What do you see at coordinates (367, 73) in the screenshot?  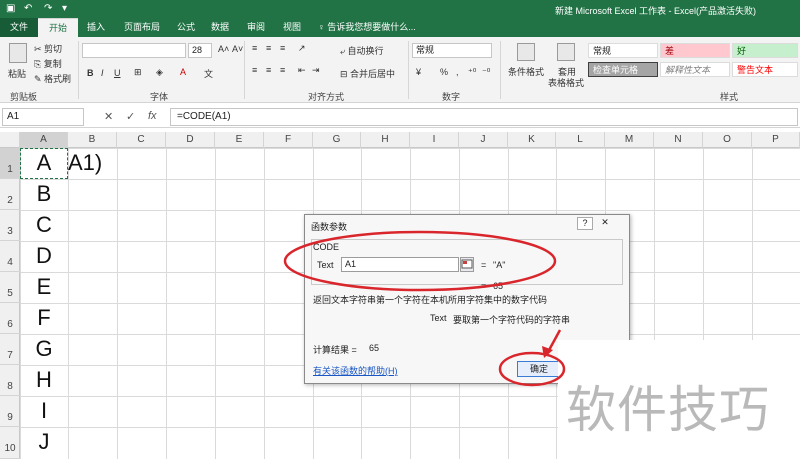 I see `merge-center-button: ⊟ 合并后居中` at bounding box center [367, 73].